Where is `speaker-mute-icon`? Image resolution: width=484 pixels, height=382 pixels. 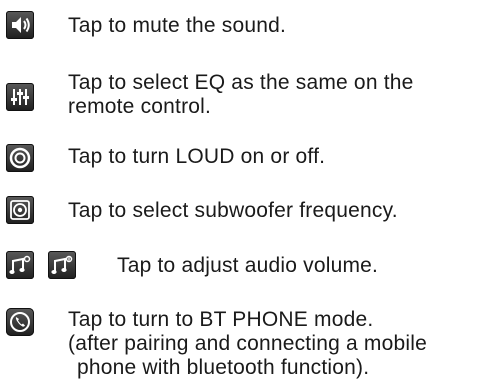 speaker-mute-icon is located at coordinates (20, 25).